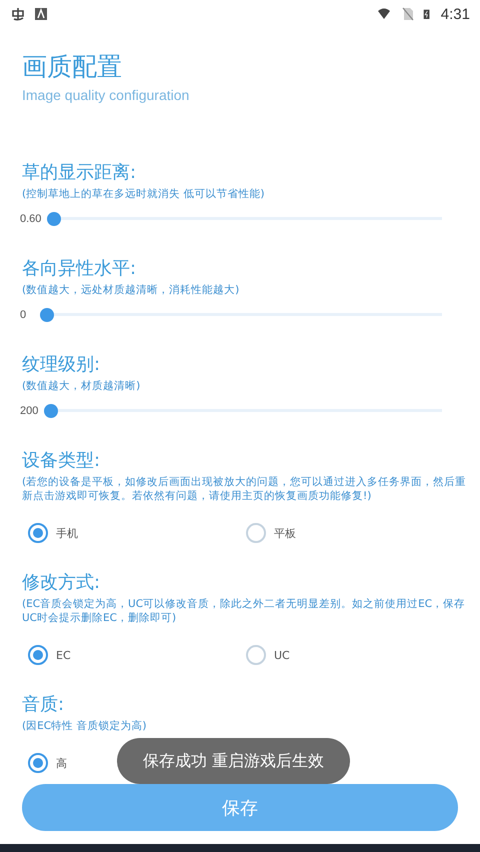  I want to click on slider-value: 200, so click(29, 411).